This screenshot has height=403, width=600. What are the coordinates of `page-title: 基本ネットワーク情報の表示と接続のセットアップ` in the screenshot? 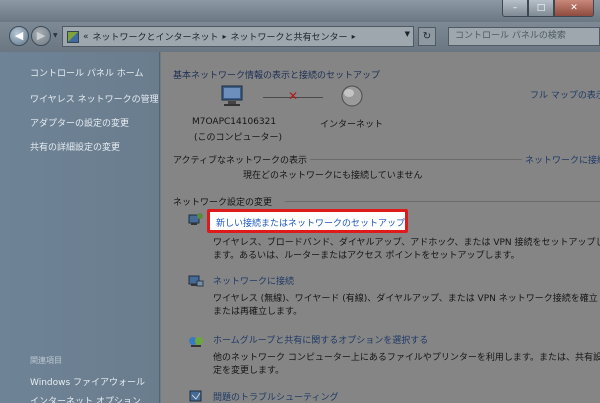 It's located at (277, 76).